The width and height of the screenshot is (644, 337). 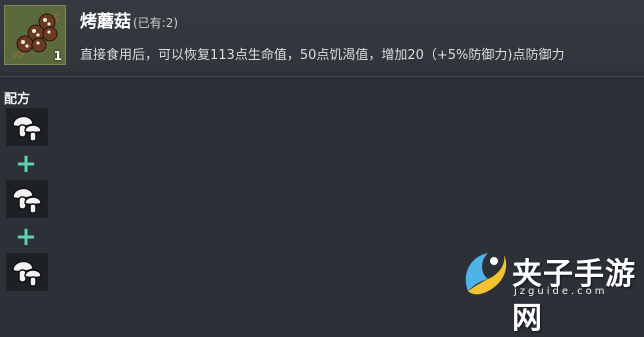 I want to click on item-name: 烤蘑菇, so click(x=105, y=22).